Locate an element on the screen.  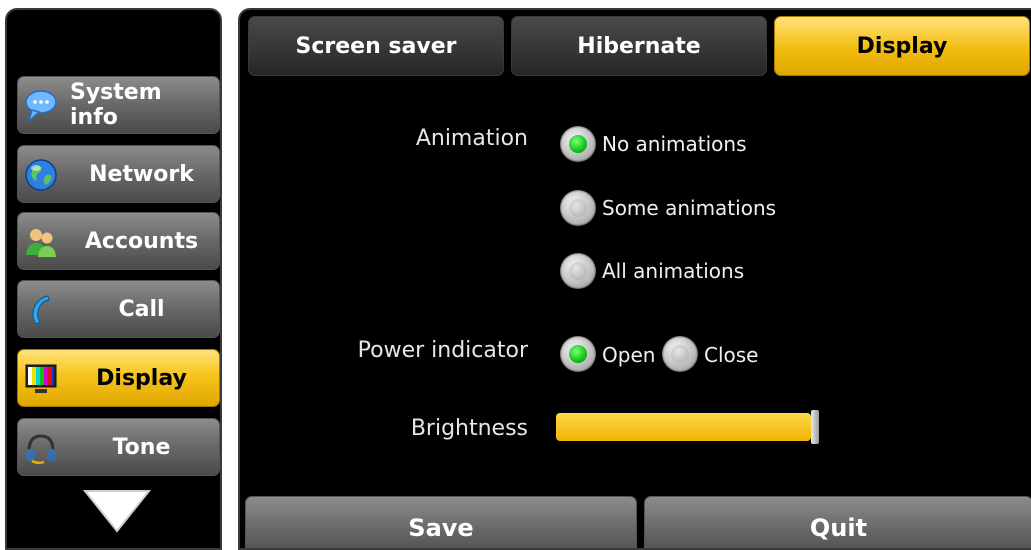
phone-handset-icon is located at coordinates (41, 310).